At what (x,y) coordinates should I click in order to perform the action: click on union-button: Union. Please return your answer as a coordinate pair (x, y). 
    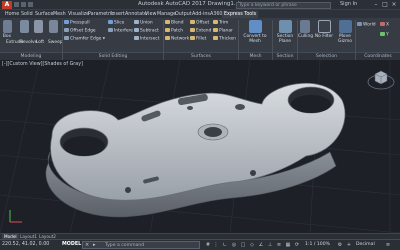
    Looking at the image, I should click on (143, 23).